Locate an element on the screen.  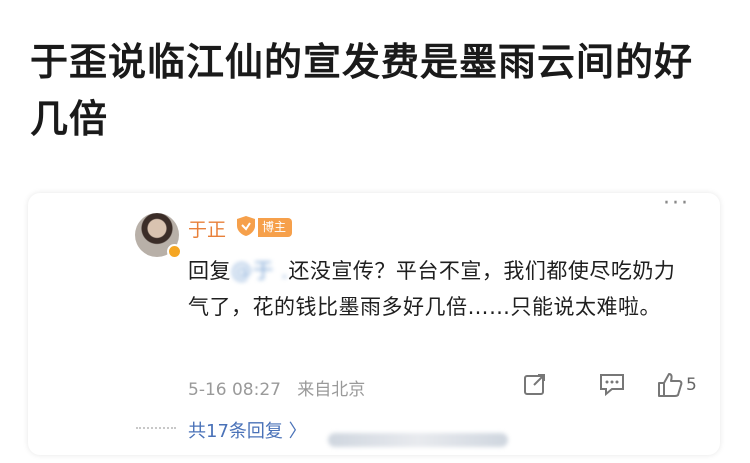
author-name: 于正 is located at coordinates (207, 228).